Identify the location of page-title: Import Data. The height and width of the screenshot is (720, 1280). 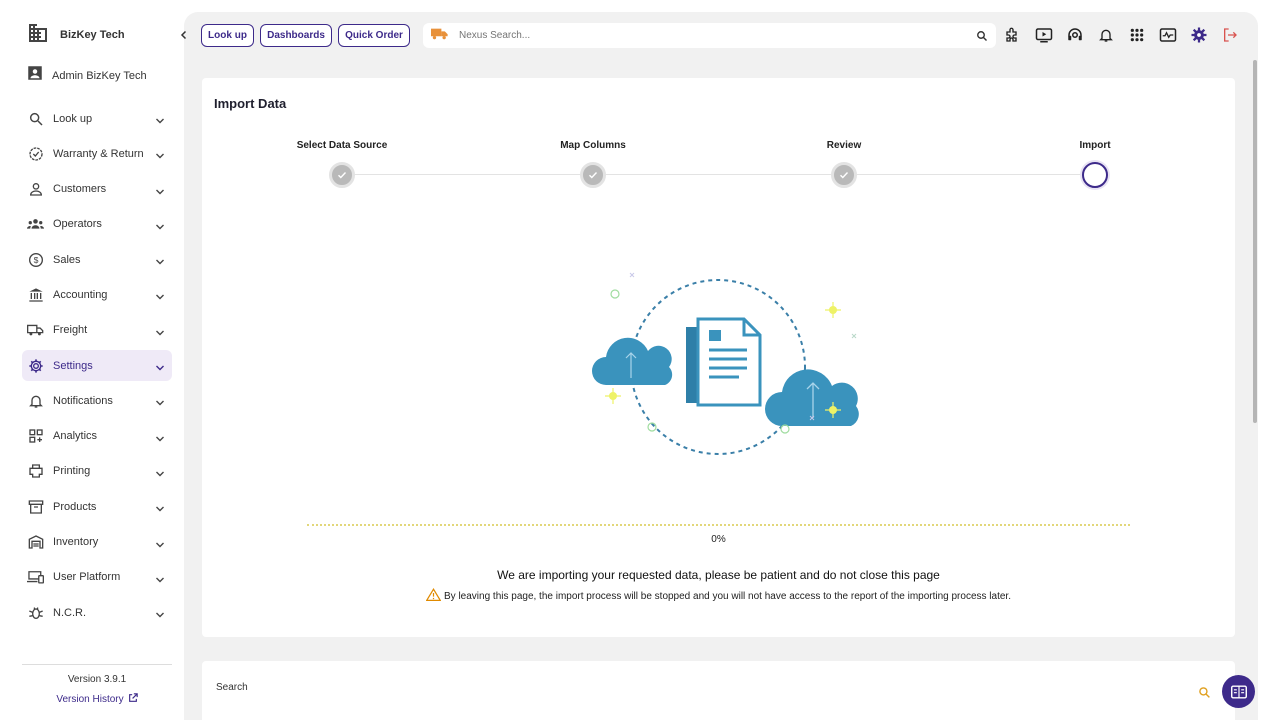
(250, 103).